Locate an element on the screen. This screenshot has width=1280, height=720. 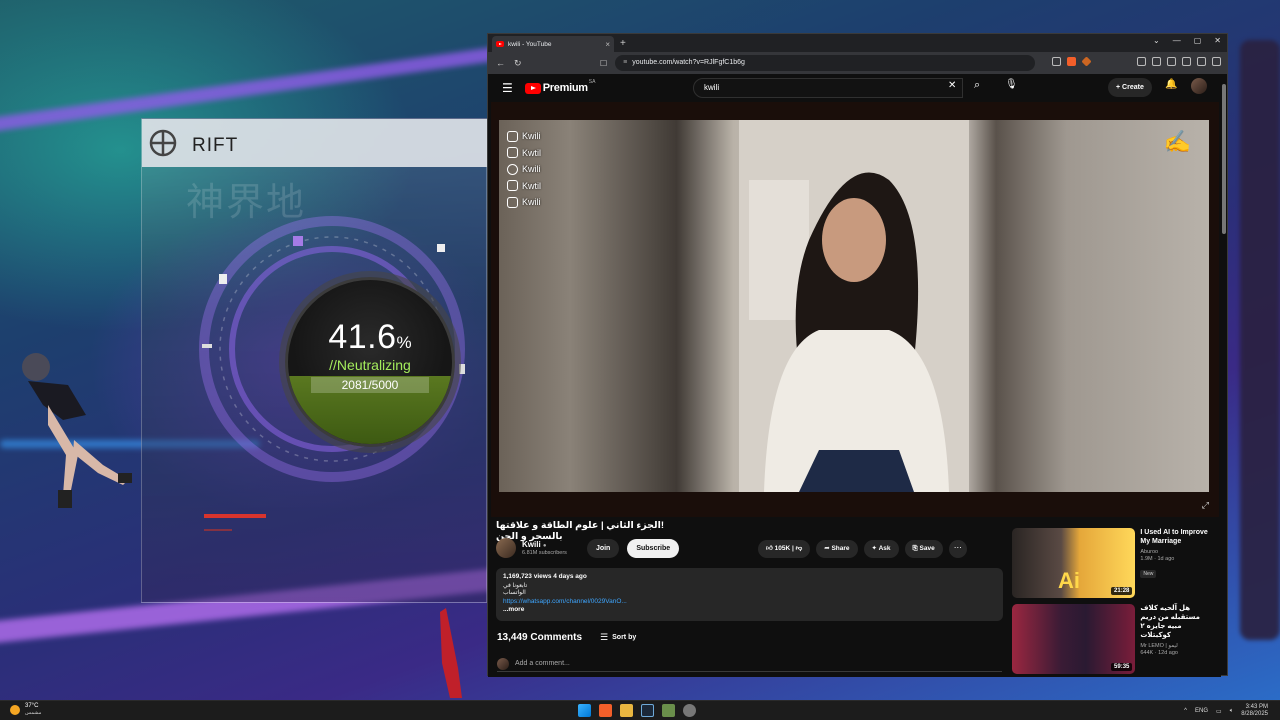
like-button: 👍︎ 105K | 👎︎ is located at coordinates (784, 549).